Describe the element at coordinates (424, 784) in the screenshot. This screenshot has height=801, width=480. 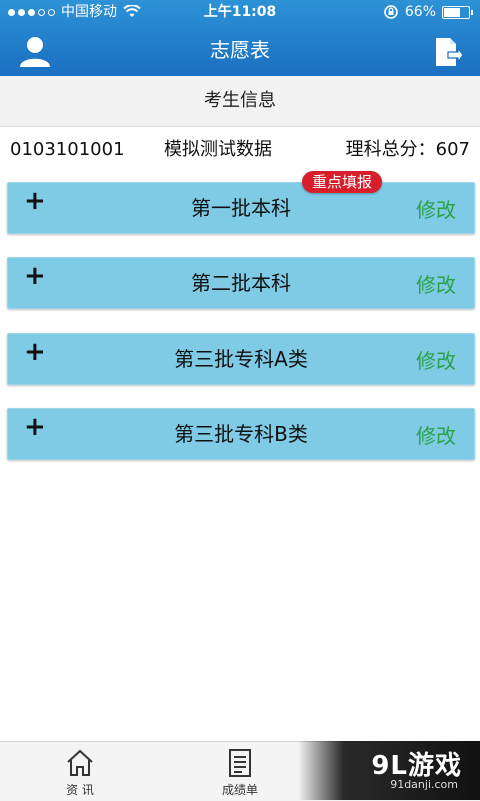
I see `watermark-site: 91danji.com` at that location.